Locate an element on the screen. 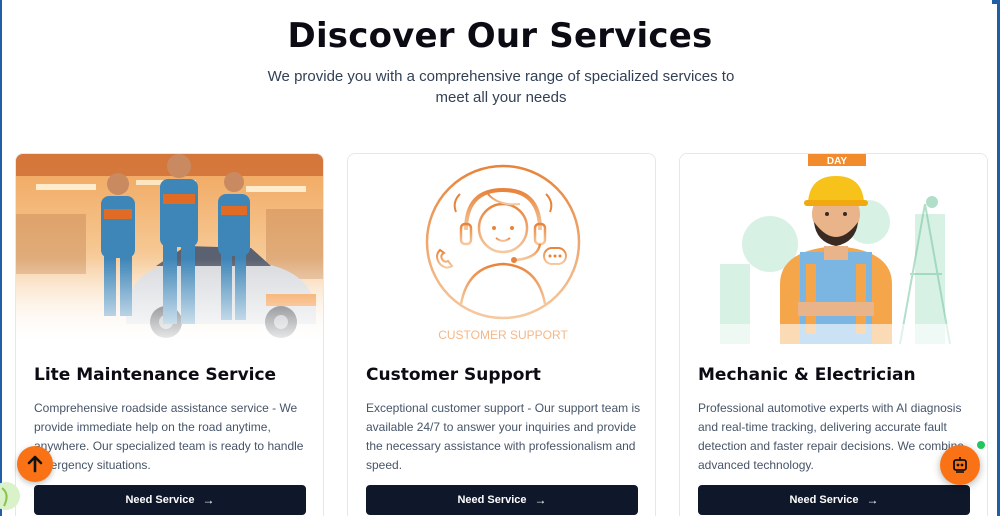  robot-icon is located at coordinates (960, 465).